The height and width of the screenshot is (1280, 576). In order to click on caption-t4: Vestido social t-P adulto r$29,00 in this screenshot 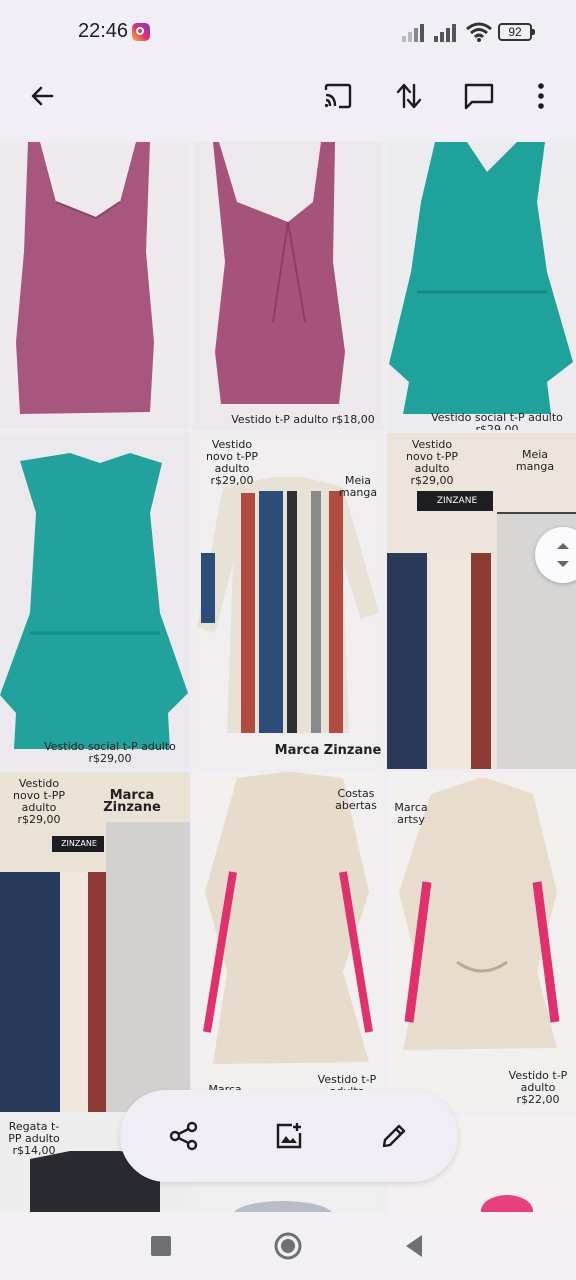, I will do `click(110, 752)`.